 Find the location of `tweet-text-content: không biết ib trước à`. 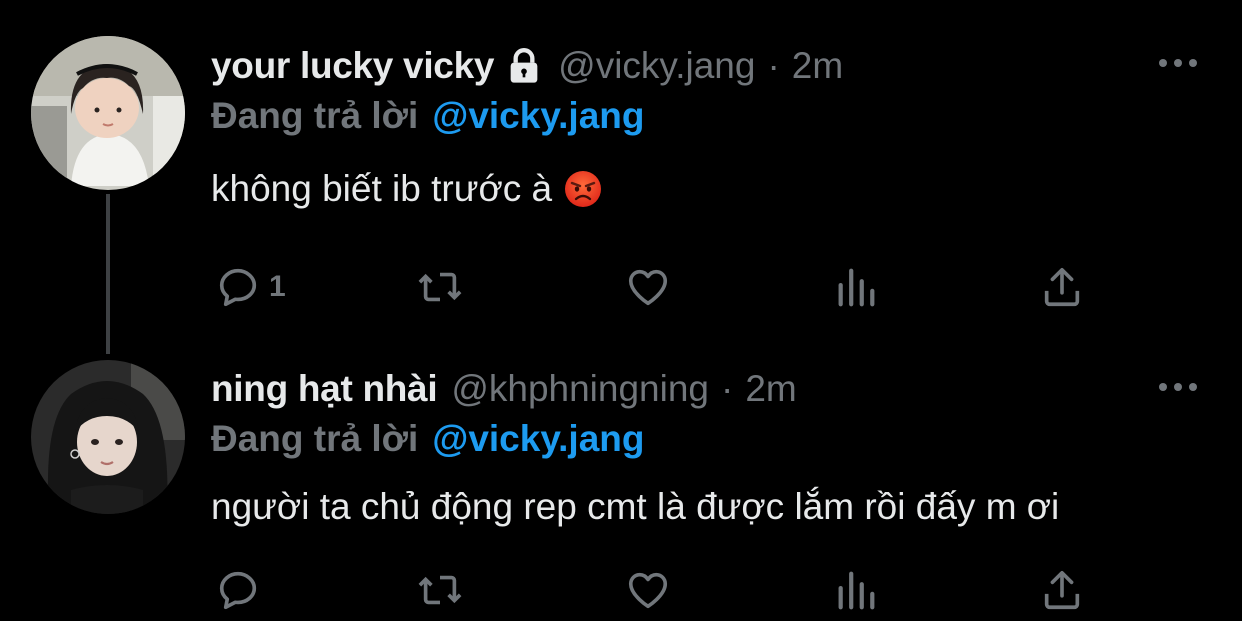

tweet-text-content: không biết ib trước à is located at coordinates (382, 188).